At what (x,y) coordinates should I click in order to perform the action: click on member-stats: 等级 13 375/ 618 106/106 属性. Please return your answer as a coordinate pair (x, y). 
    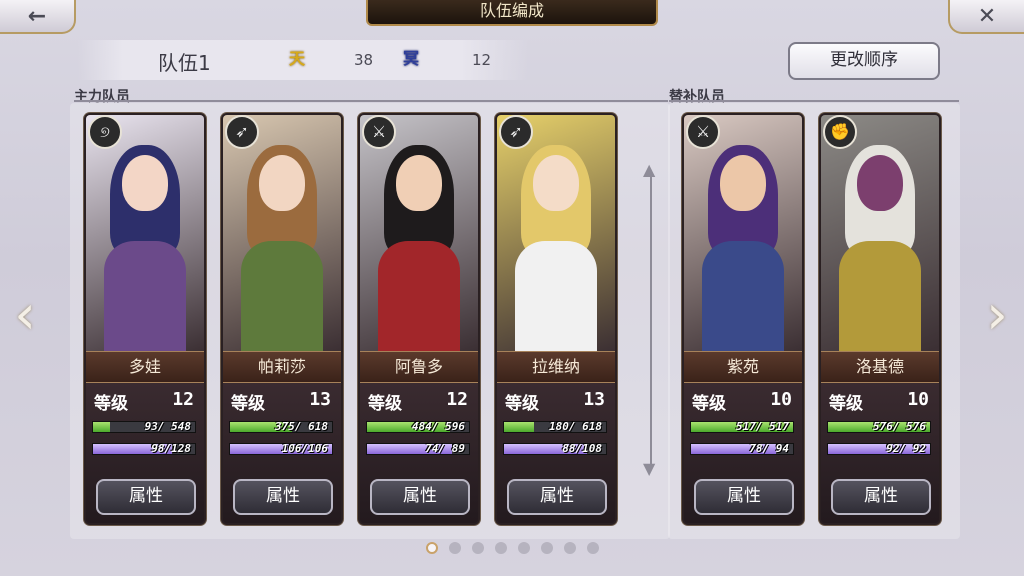
    Looking at the image, I should click on (282, 453).